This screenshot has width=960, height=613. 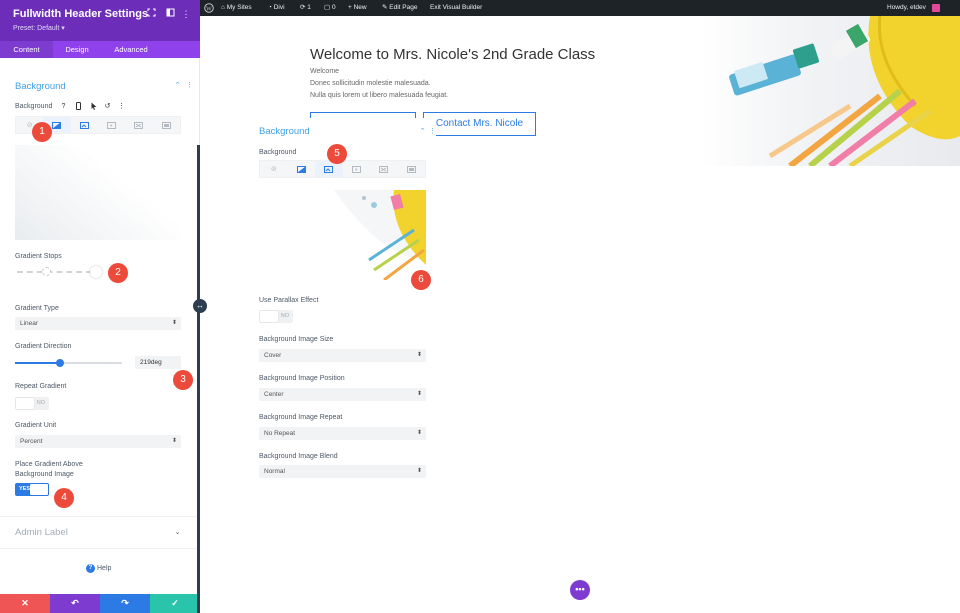 I want to click on panel-footer: ✕ ↶ ↷ ✓, so click(x=100, y=603).